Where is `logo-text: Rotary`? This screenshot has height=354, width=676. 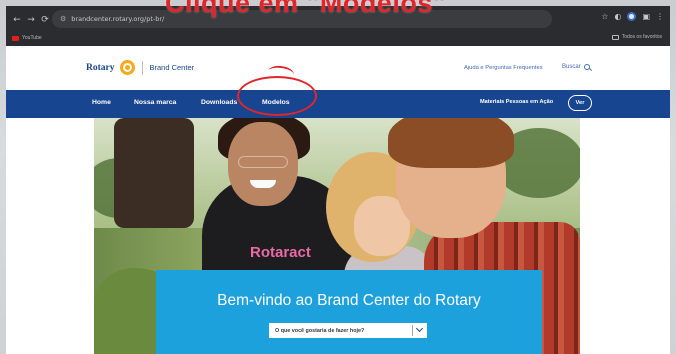
logo-text: Rotary is located at coordinates (100, 67).